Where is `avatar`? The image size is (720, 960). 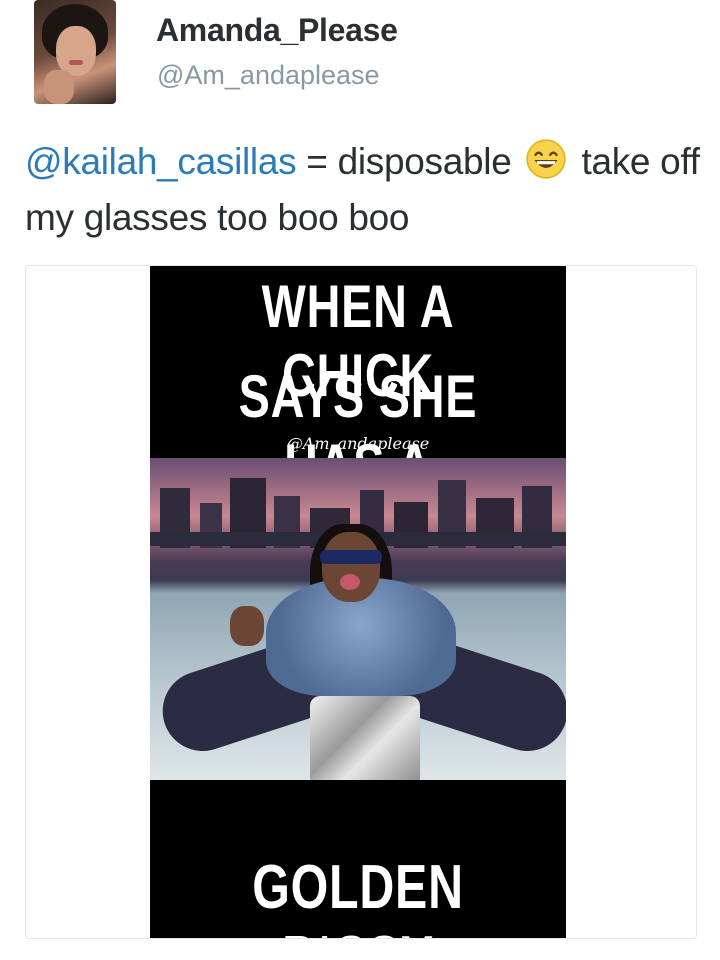
avatar is located at coordinates (75, 52).